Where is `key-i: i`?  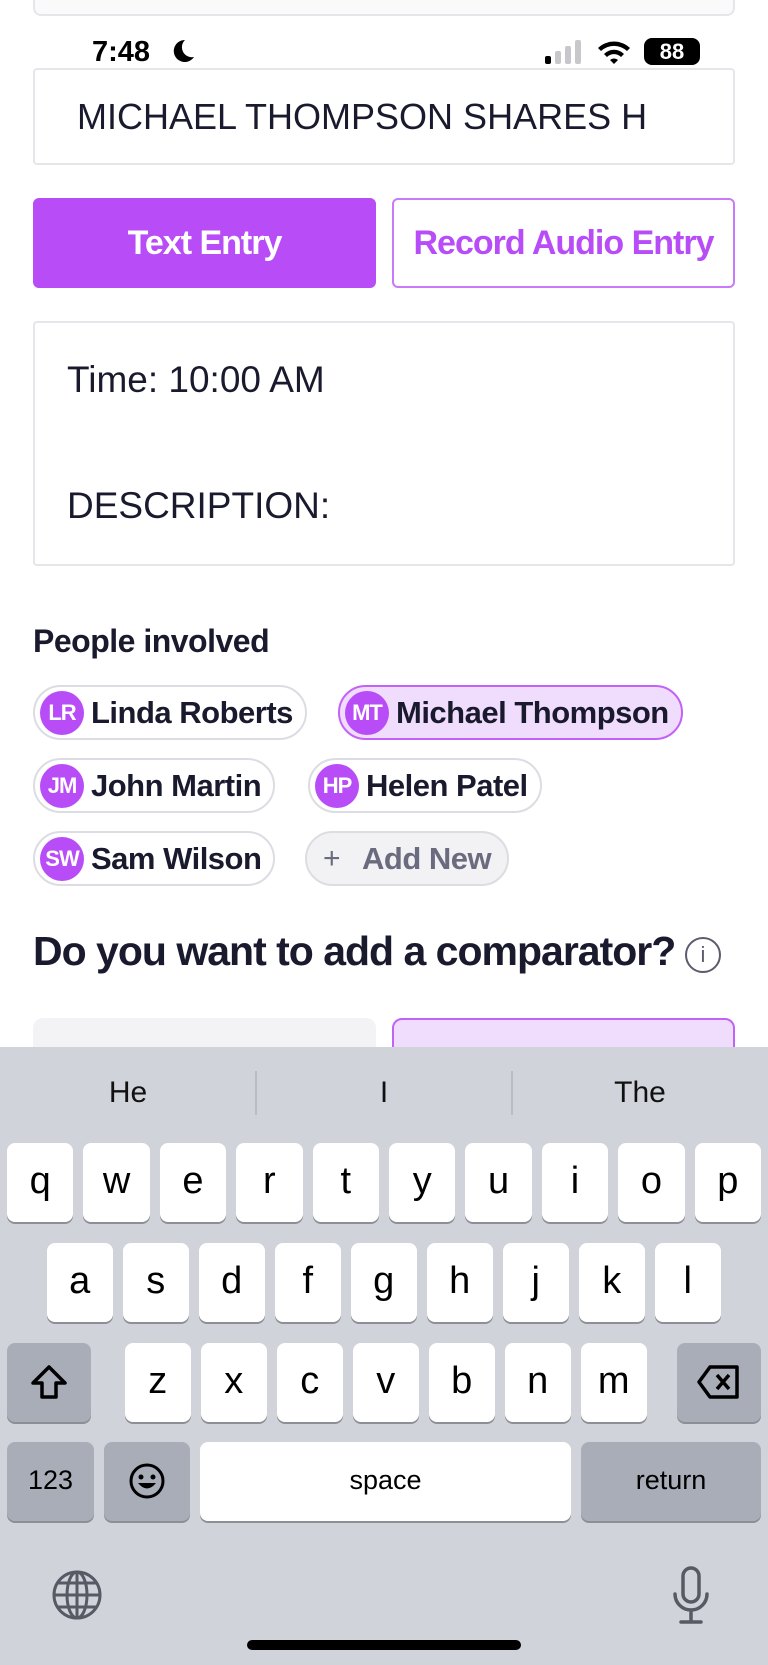
key-i: i is located at coordinates (575, 1182).